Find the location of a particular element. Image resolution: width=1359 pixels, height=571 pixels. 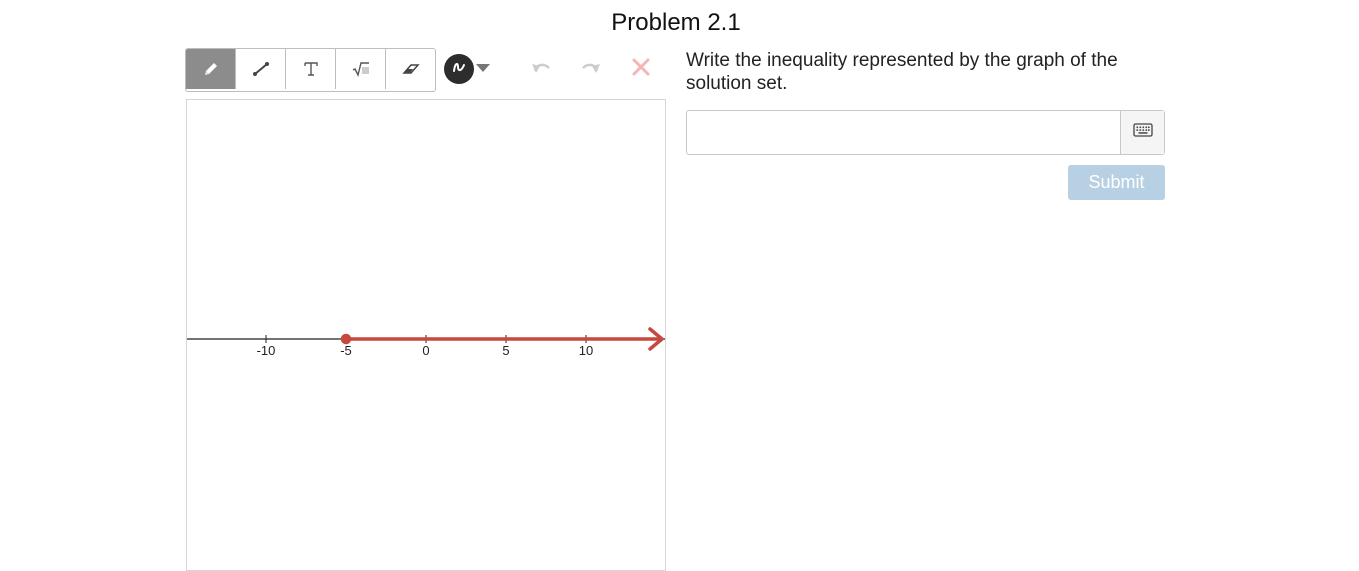

closed-endpoint is located at coordinates (346, 339).